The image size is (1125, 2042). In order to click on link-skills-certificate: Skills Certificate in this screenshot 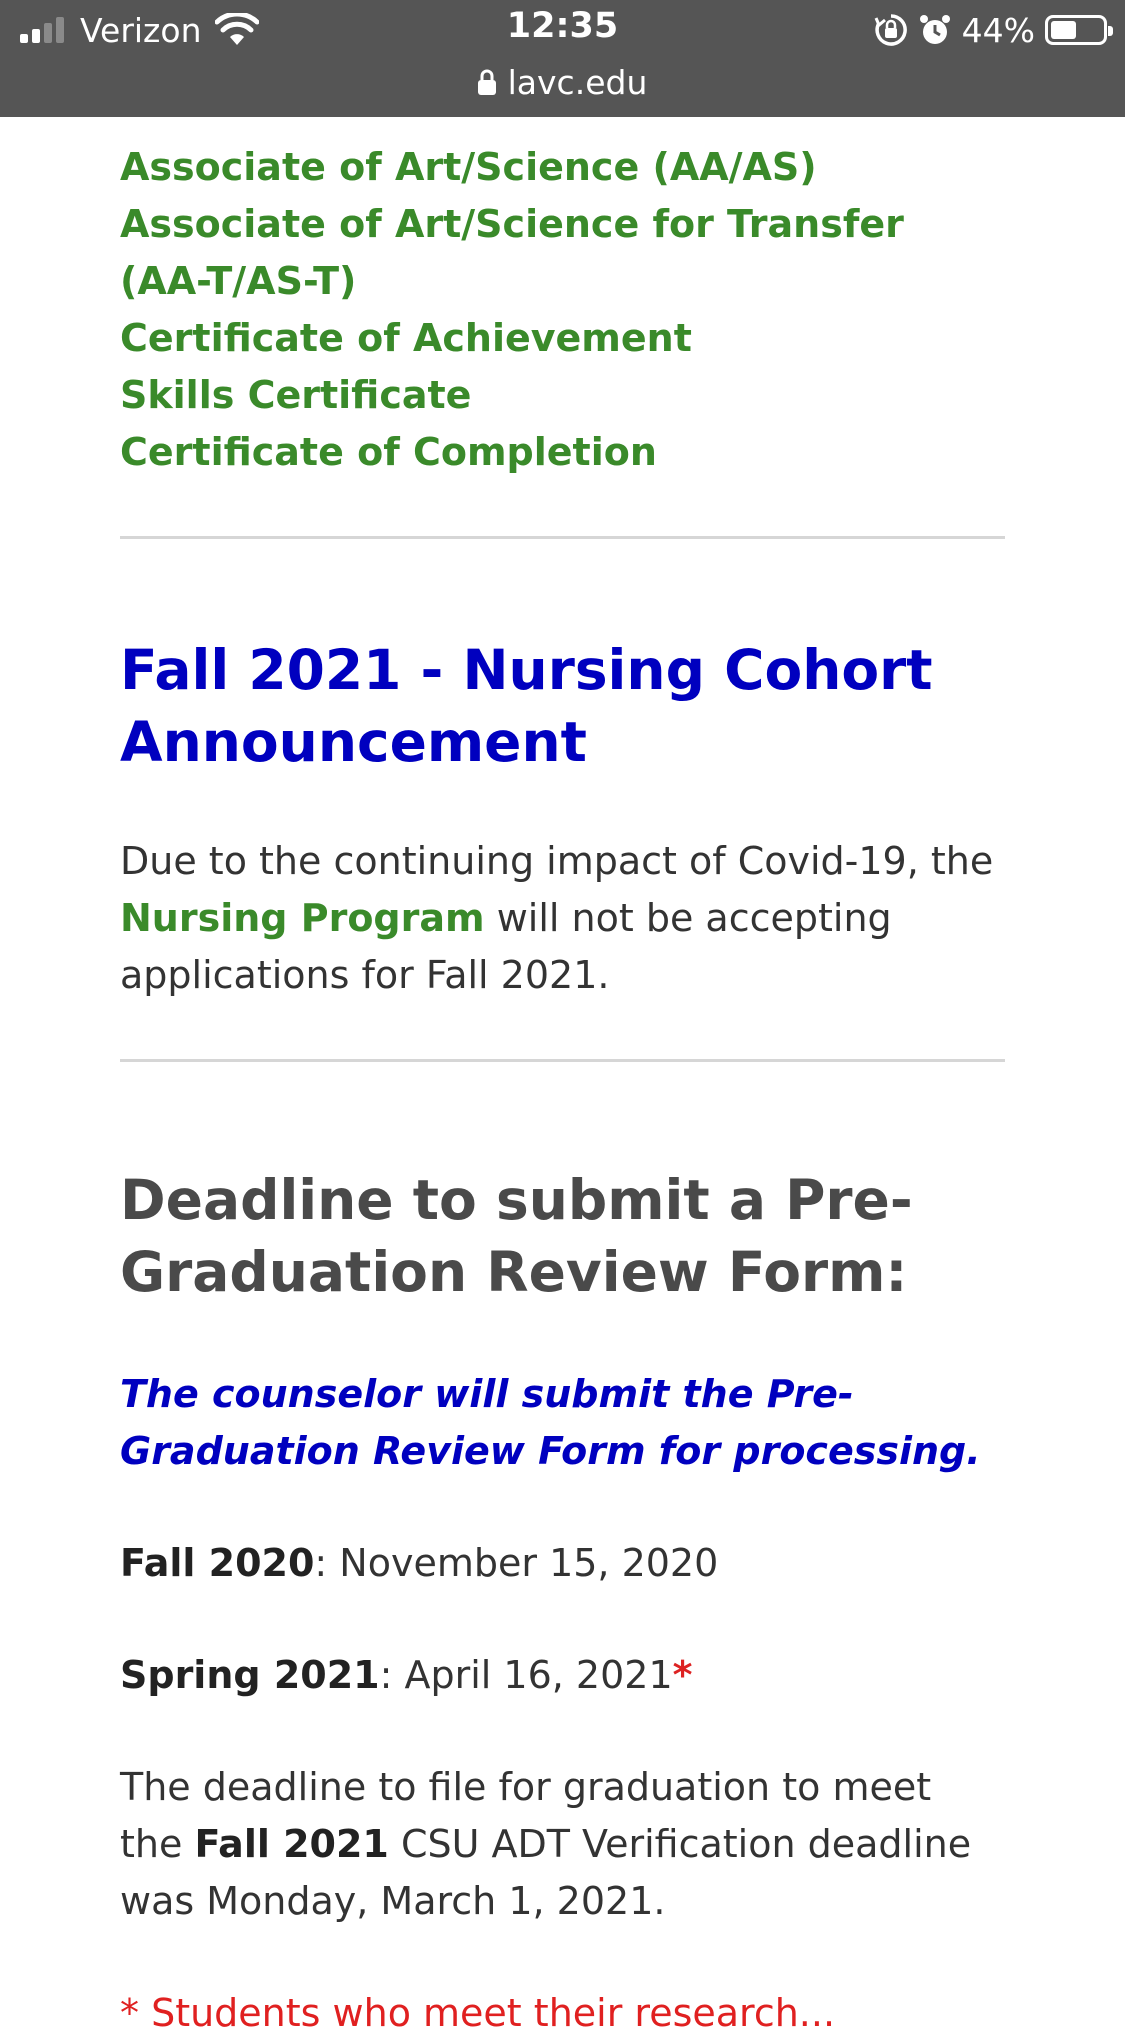, I will do `click(562, 395)`.